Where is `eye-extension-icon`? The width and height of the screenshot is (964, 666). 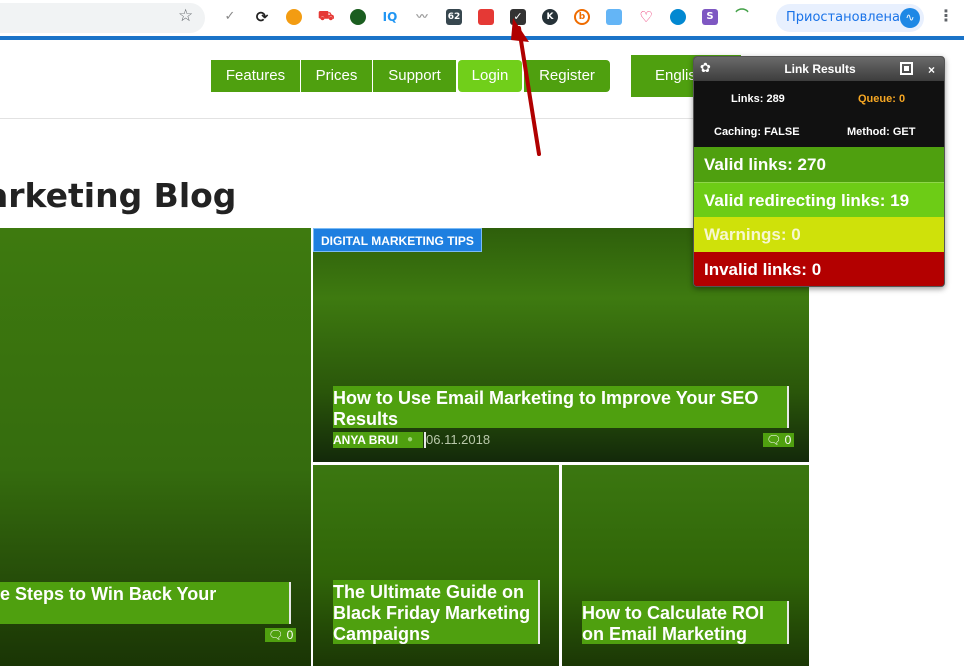 eye-extension-icon is located at coordinates (678, 17).